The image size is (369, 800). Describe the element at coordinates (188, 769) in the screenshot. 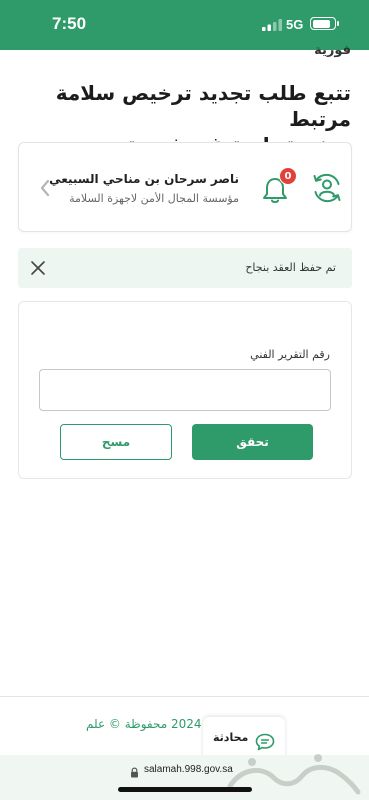

I see `browser-url: salamah.998.gov.sa` at that location.